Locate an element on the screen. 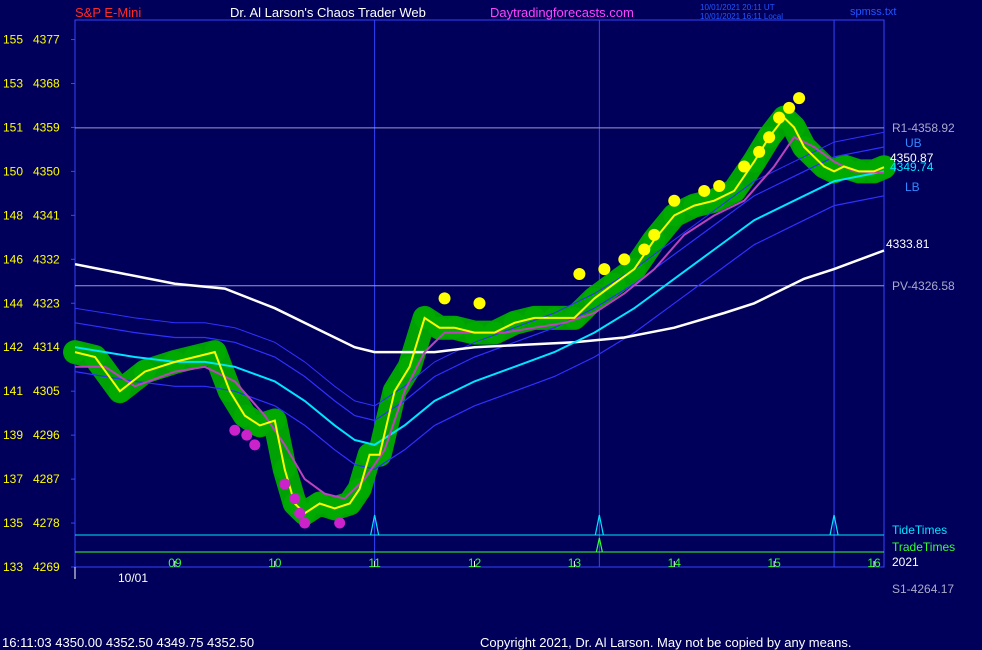  x-label-hour-3: 12 is located at coordinates (475, 563).